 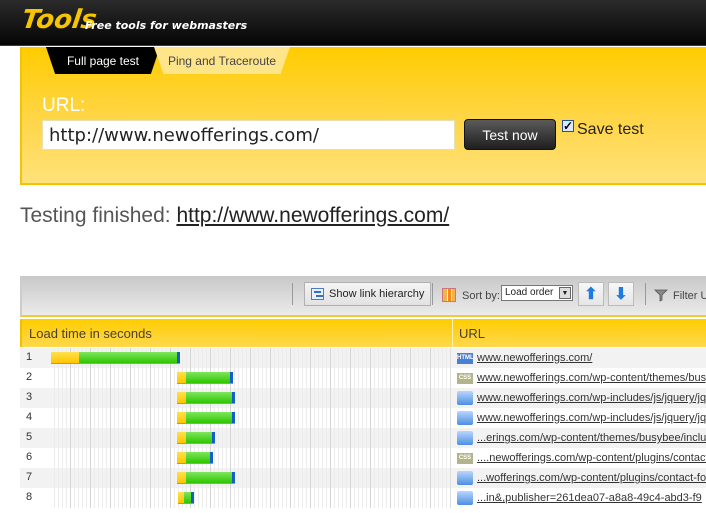 What do you see at coordinates (29, 497) in the screenshot?
I see `row-number: 8` at bounding box center [29, 497].